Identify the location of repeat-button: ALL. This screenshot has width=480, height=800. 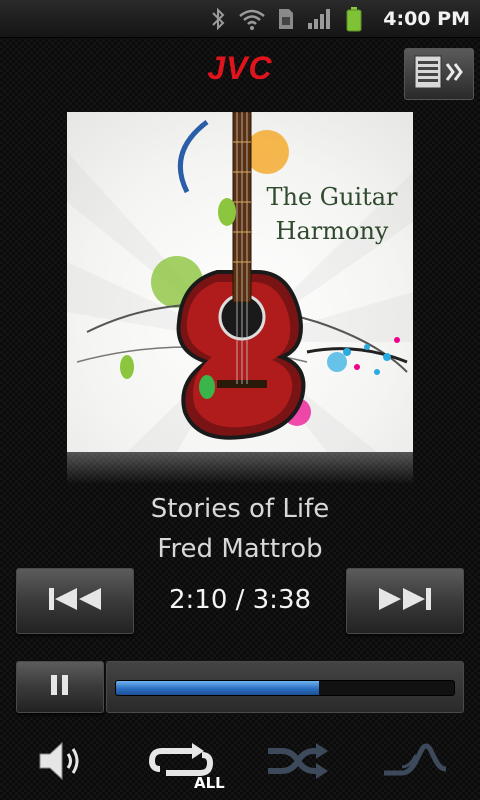
(181, 763).